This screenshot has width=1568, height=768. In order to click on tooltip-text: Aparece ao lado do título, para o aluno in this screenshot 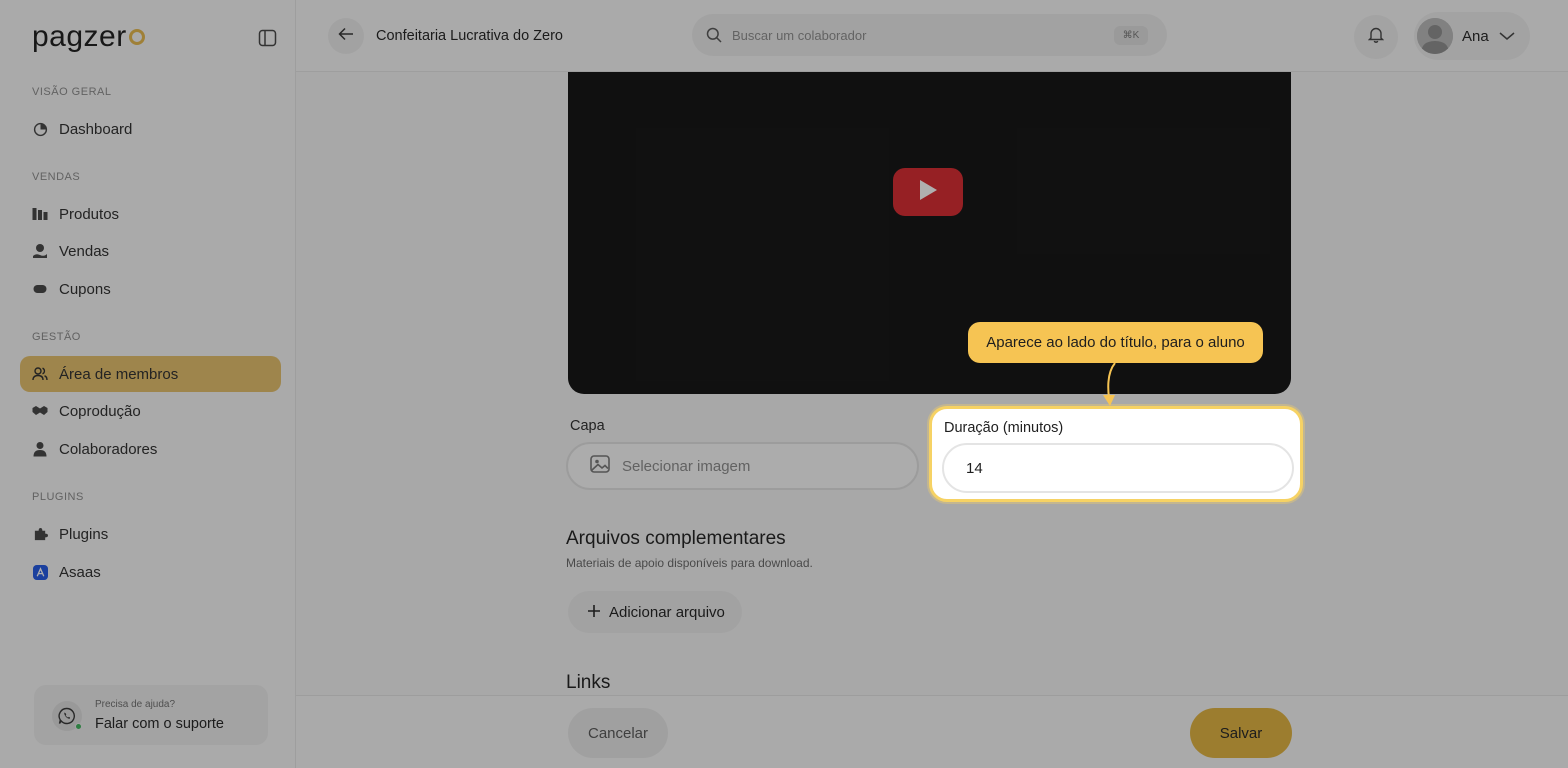, I will do `click(1115, 342)`.